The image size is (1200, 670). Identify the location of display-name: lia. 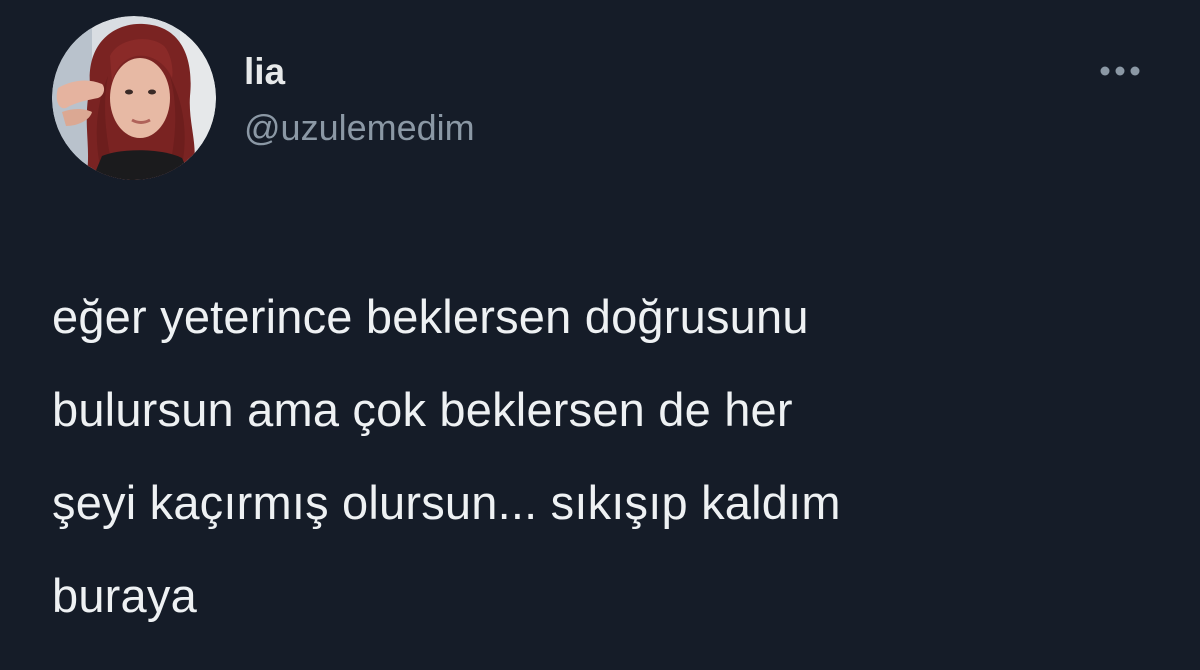
(359, 72).